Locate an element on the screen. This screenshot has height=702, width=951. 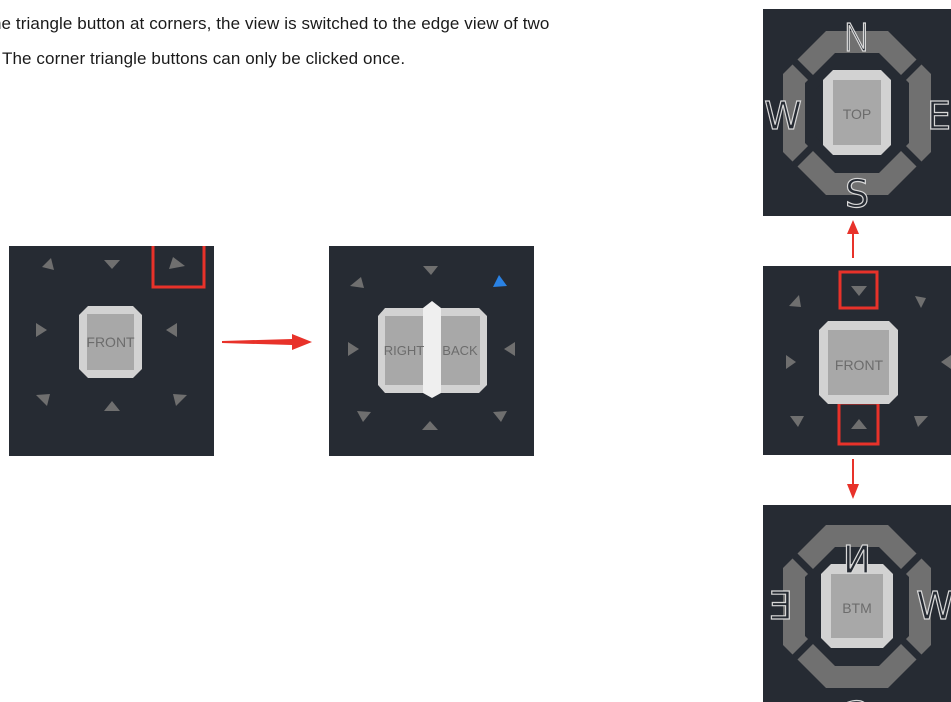
top-face-cube: TOP is located at coordinates (857, 112).